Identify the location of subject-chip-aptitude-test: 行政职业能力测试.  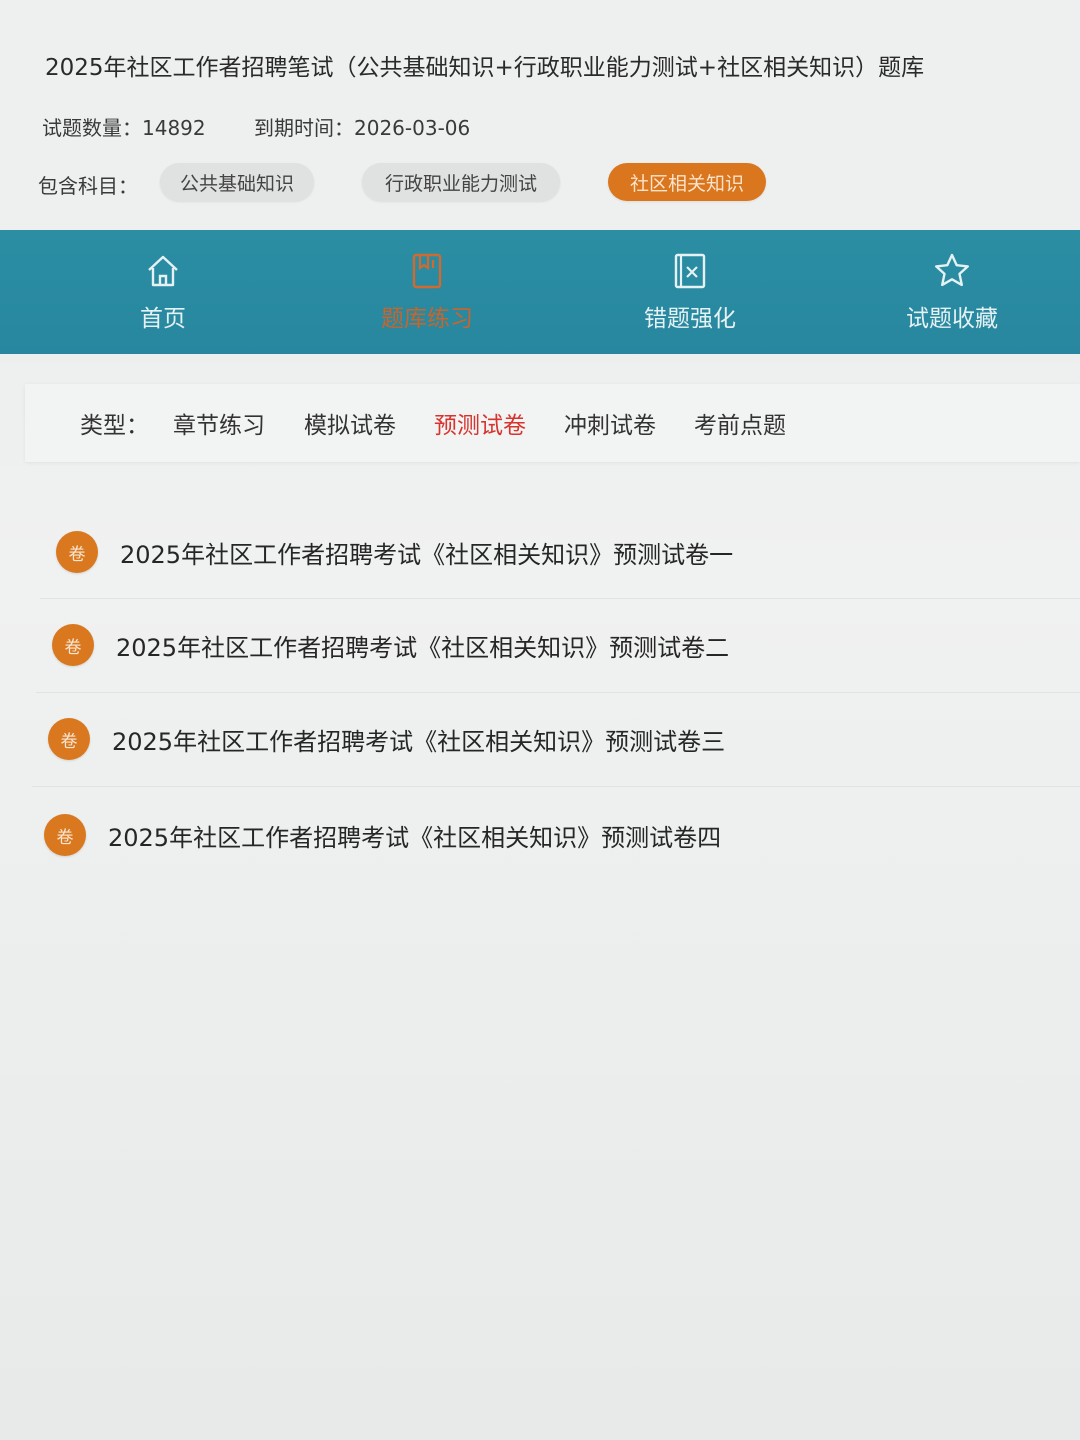
(461, 182).